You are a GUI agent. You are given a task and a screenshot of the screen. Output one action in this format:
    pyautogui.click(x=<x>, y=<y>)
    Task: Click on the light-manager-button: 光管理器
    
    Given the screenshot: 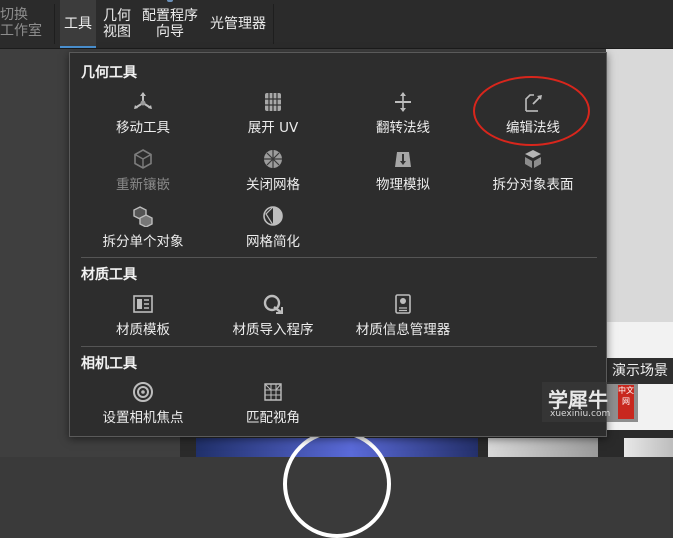 What is the action you would take?
    pyautogui.click(x=238, y=24)
    